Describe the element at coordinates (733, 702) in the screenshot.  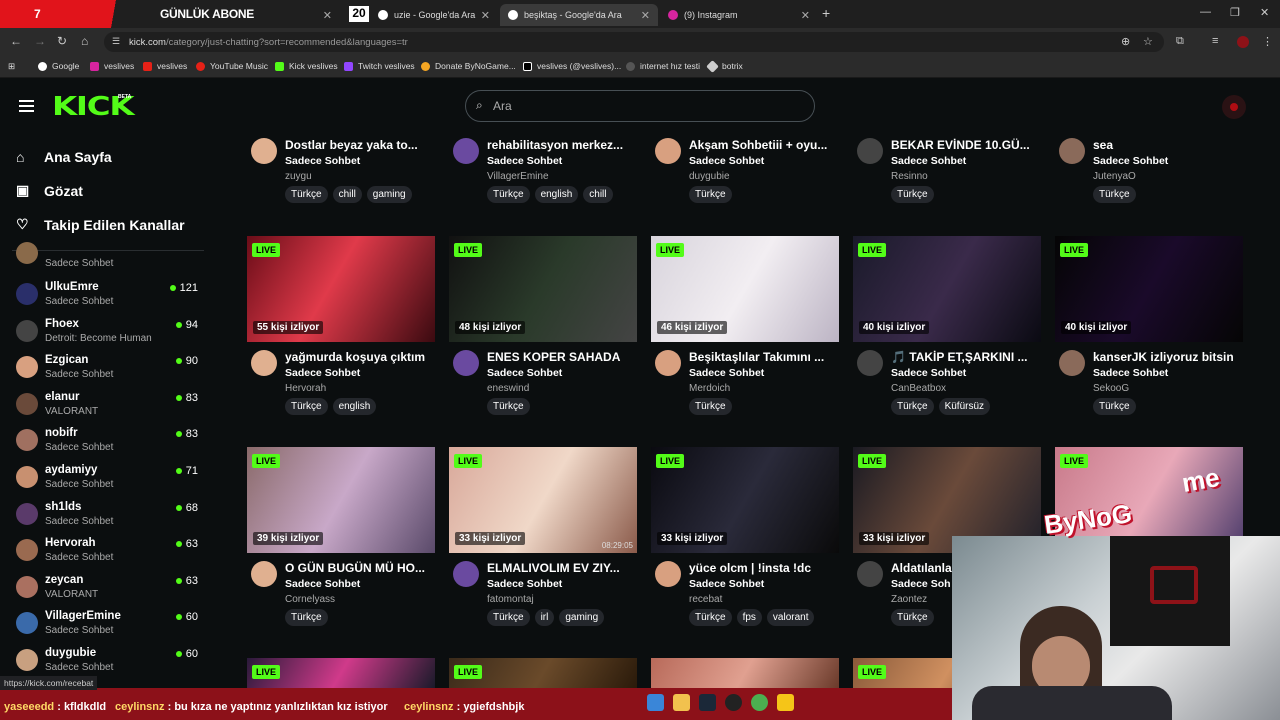
I see `obs-icon` at that location.